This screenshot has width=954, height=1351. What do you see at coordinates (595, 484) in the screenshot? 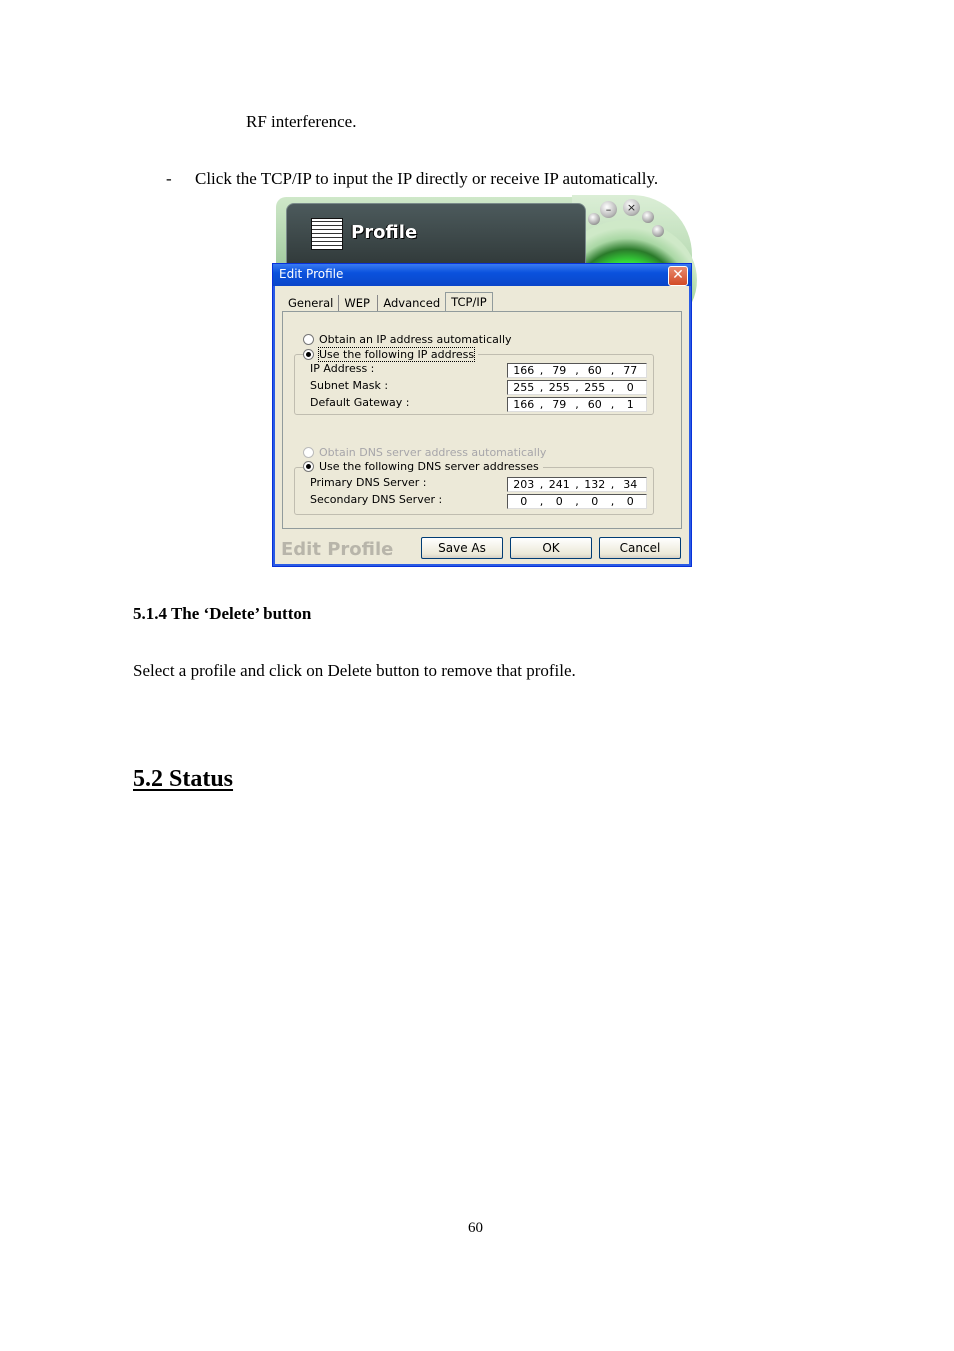
I see `octet: 132` at bounding box center [595, 484].